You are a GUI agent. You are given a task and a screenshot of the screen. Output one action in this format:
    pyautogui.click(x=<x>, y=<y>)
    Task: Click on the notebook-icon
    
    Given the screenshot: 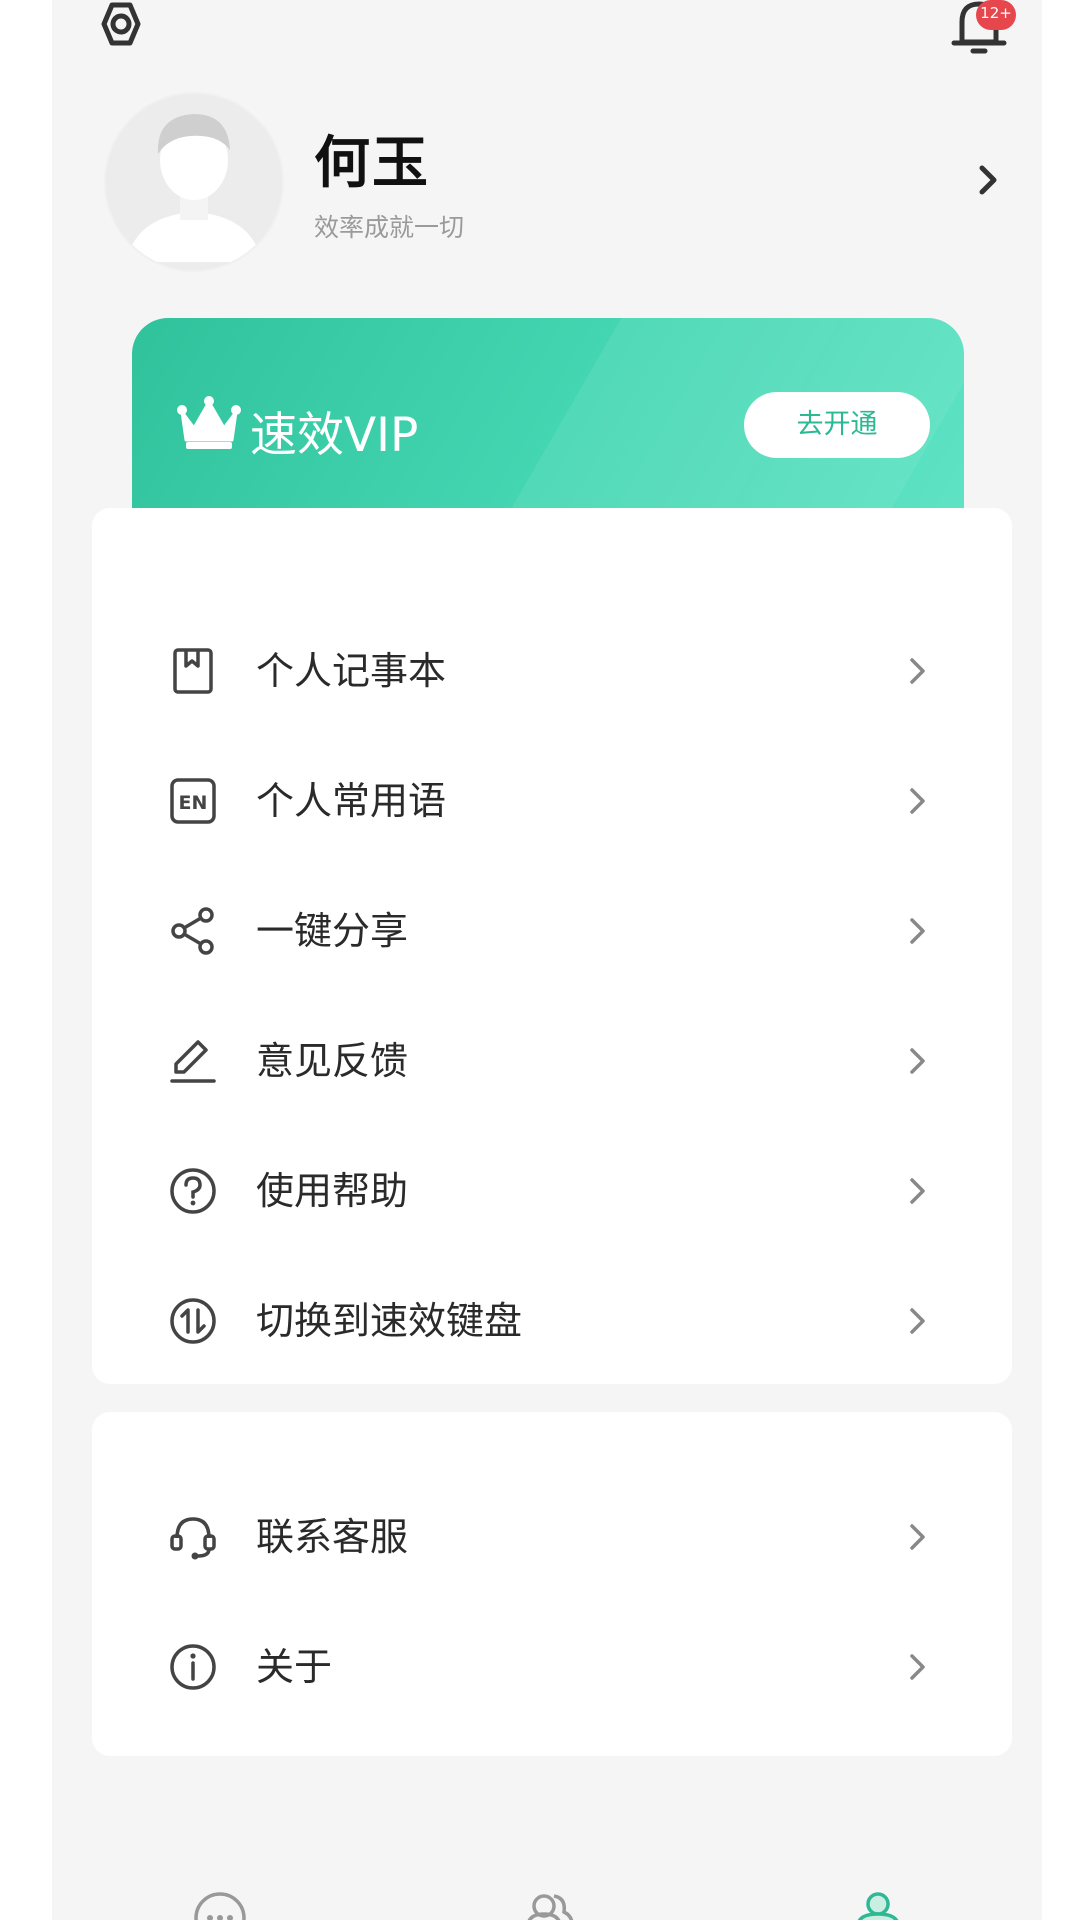 What is the action you would take?
    pyautogui.click(x=193, y=671)
    